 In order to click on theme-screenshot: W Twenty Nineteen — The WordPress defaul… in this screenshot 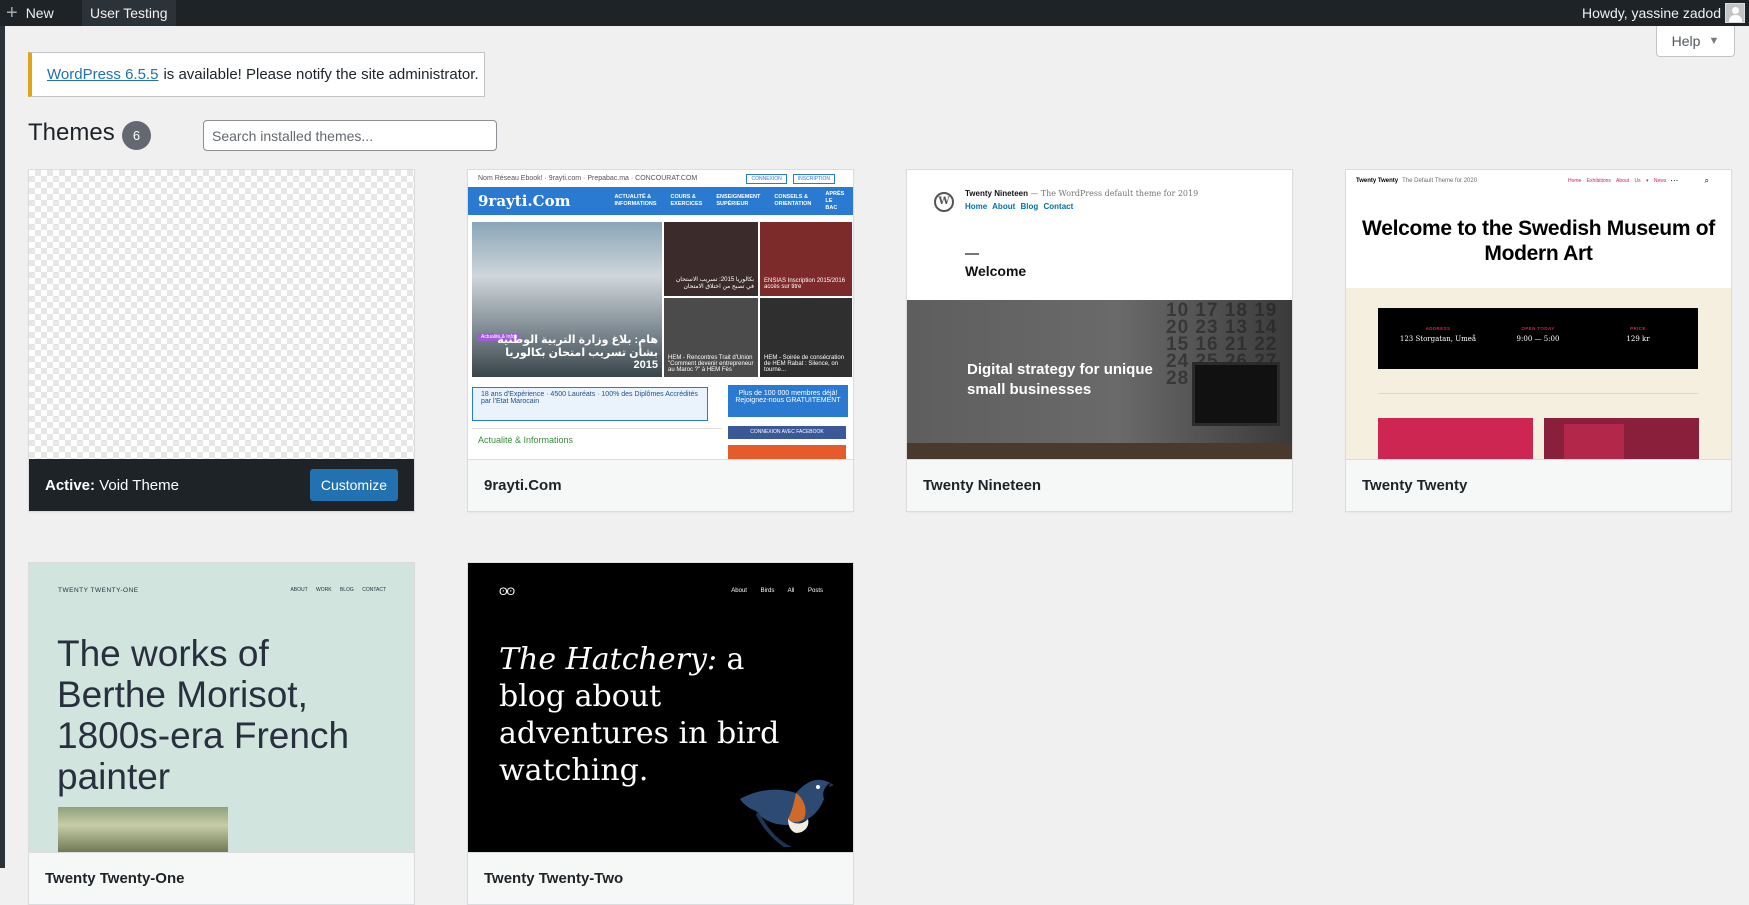, I will do `click(1099, 314)`.